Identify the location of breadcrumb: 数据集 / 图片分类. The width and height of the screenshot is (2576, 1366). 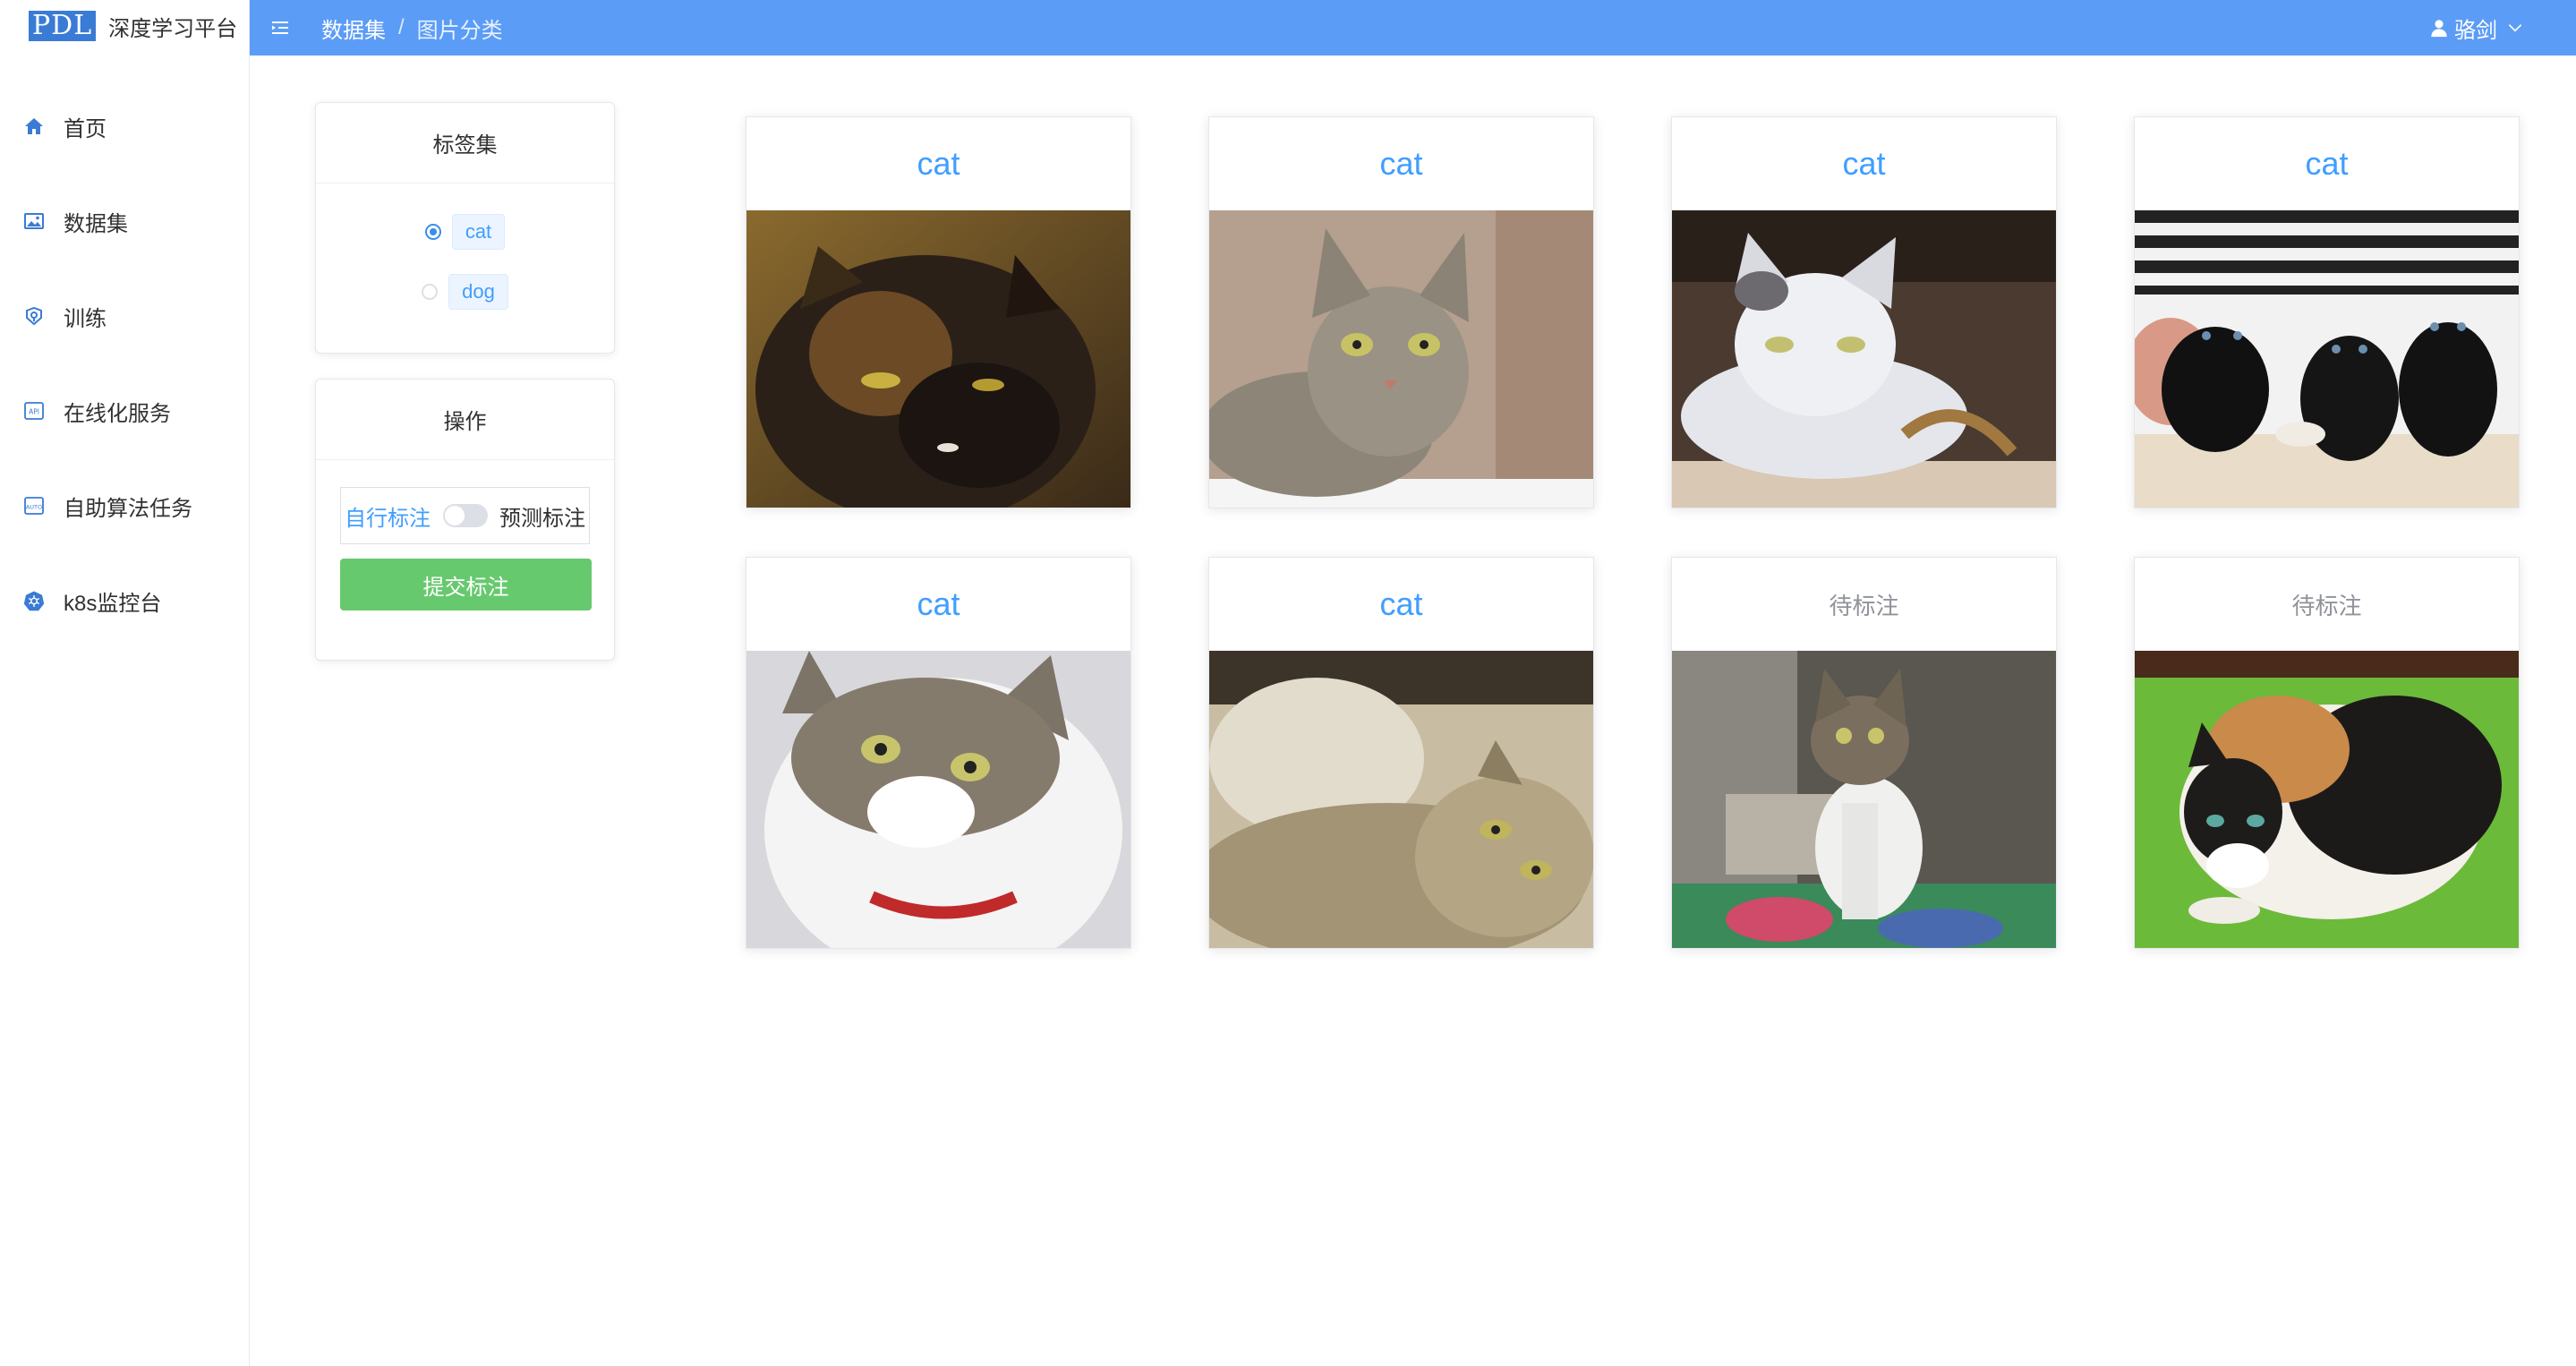
(412, 28).